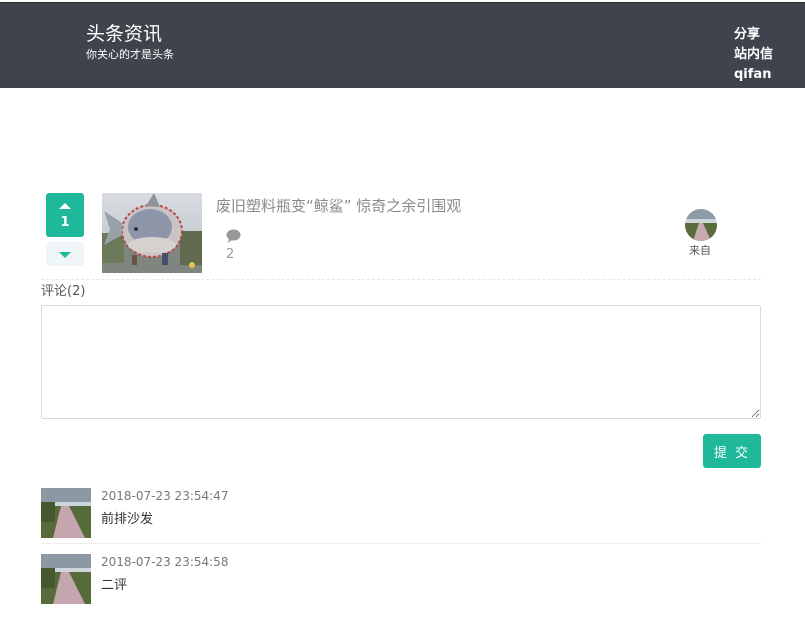  What do you see at coordinates (732, 451) in the screenshot?
I see `submit-button: 提 交` at bounding box center [732, 451].